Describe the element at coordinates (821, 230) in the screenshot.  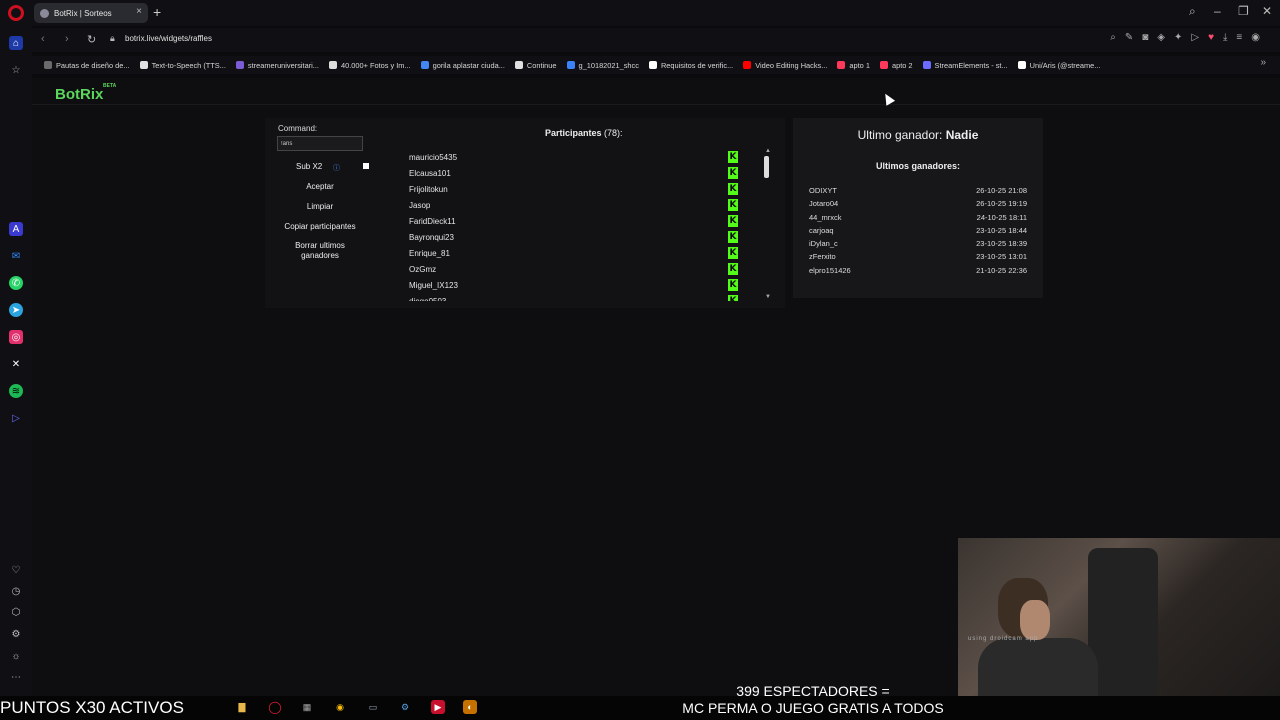
I see `winner-name: carjoaq` at that location.